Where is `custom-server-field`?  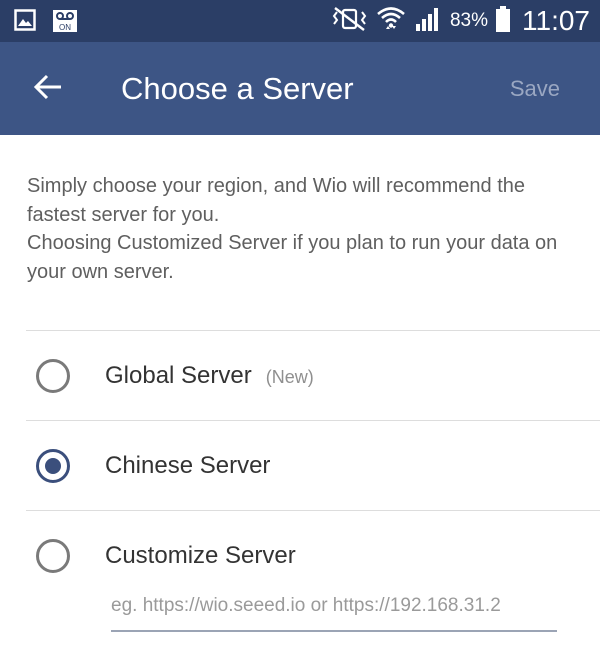
custom-server-field is located at coordinates (334, 609).